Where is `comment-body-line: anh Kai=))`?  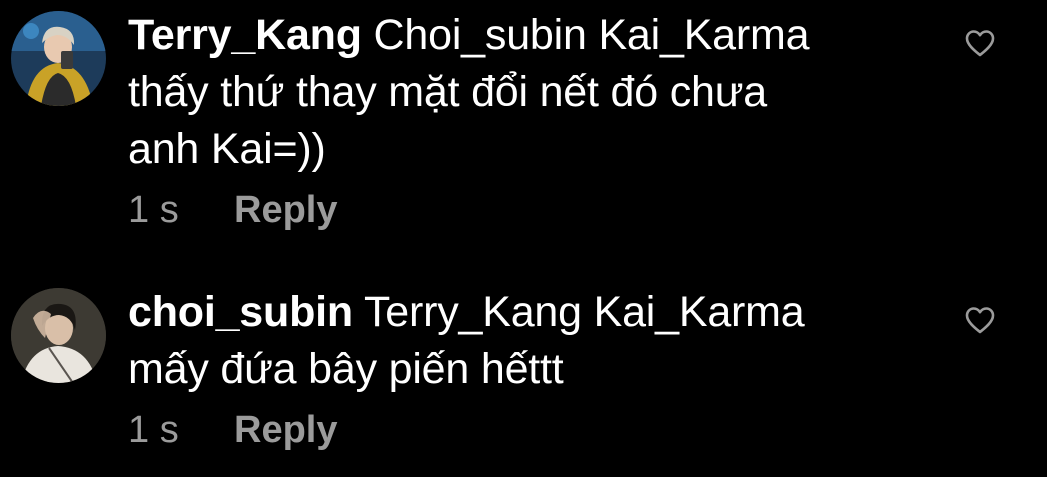 comment-body-line: anh Kai=)) is located at coordinates (227, 149).